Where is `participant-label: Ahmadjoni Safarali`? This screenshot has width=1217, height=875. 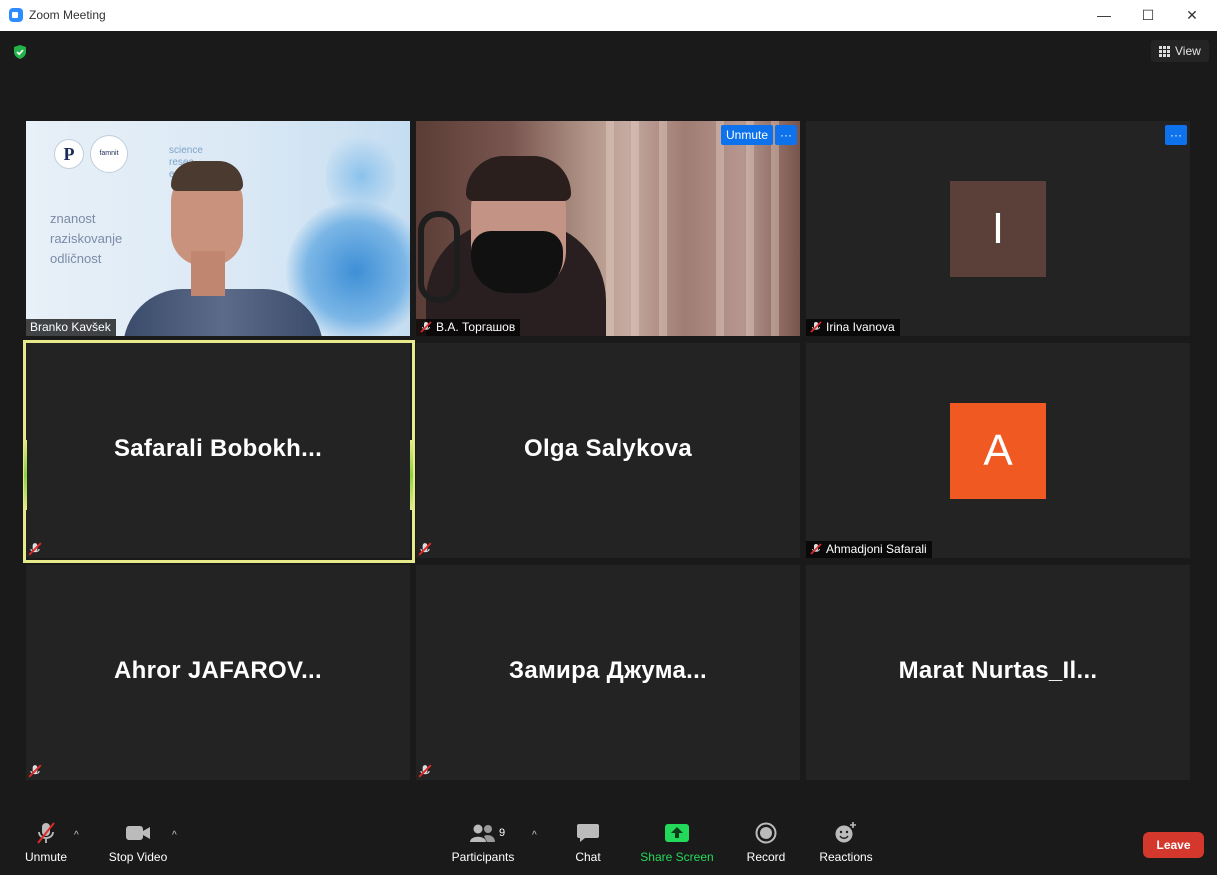 participant-label: Ahmadjoni Safarali is located at coordinates (869, 549).